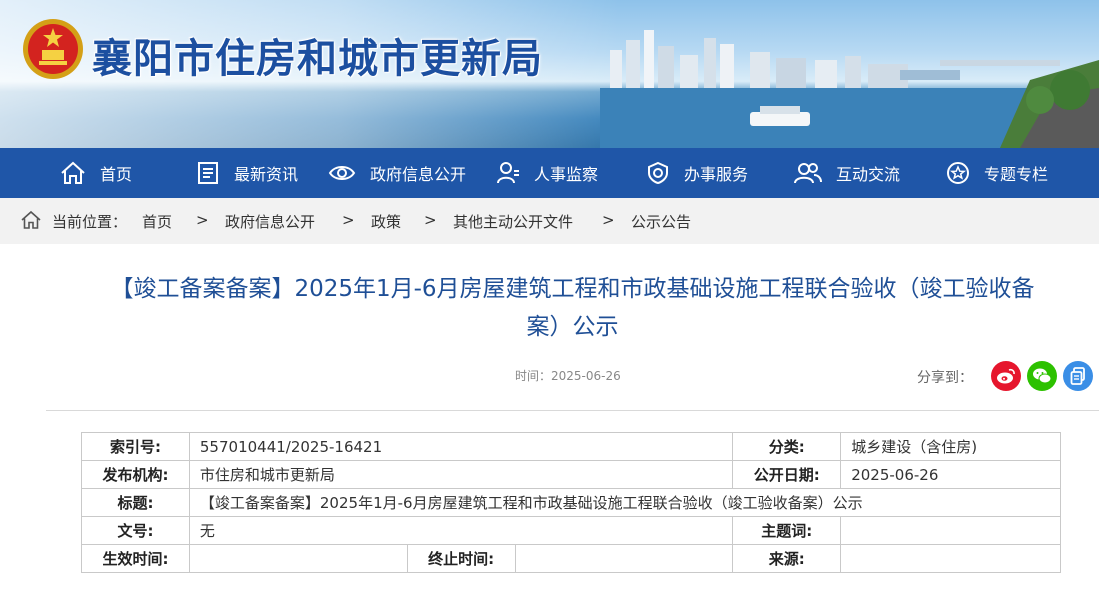 The width and height of the screenshot is (1099, 592). I want to click on publish-time: 时间：2025-06-26, so click(568, 376).